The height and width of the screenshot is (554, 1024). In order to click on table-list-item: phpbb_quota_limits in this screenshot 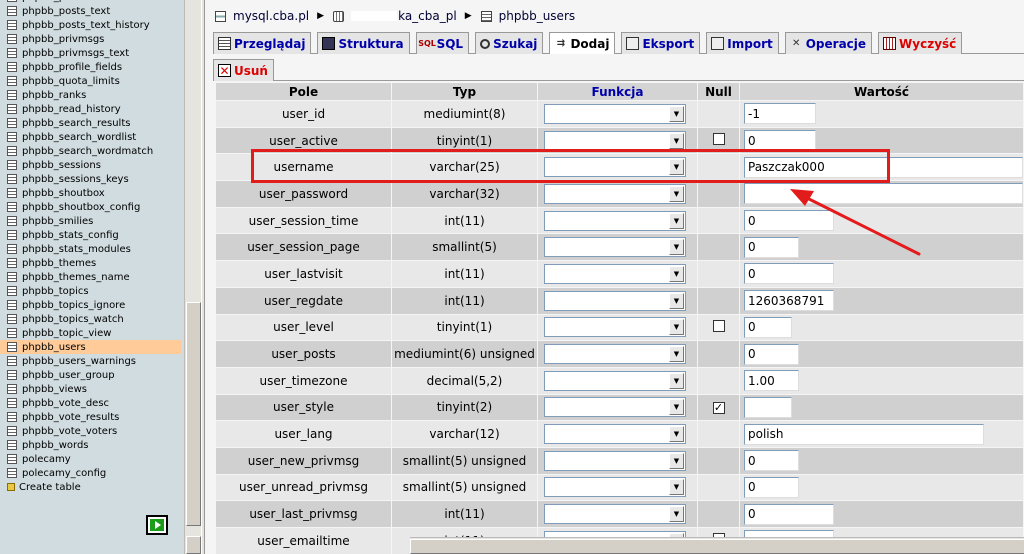, I will do `click(92, 81)`.